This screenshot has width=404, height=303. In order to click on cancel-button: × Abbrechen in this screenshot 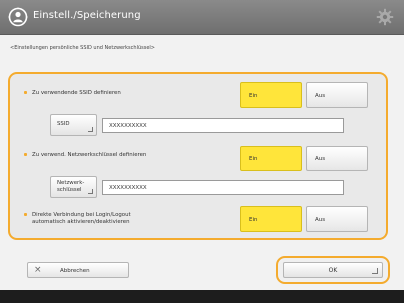, I will do `click(78, 270)`.